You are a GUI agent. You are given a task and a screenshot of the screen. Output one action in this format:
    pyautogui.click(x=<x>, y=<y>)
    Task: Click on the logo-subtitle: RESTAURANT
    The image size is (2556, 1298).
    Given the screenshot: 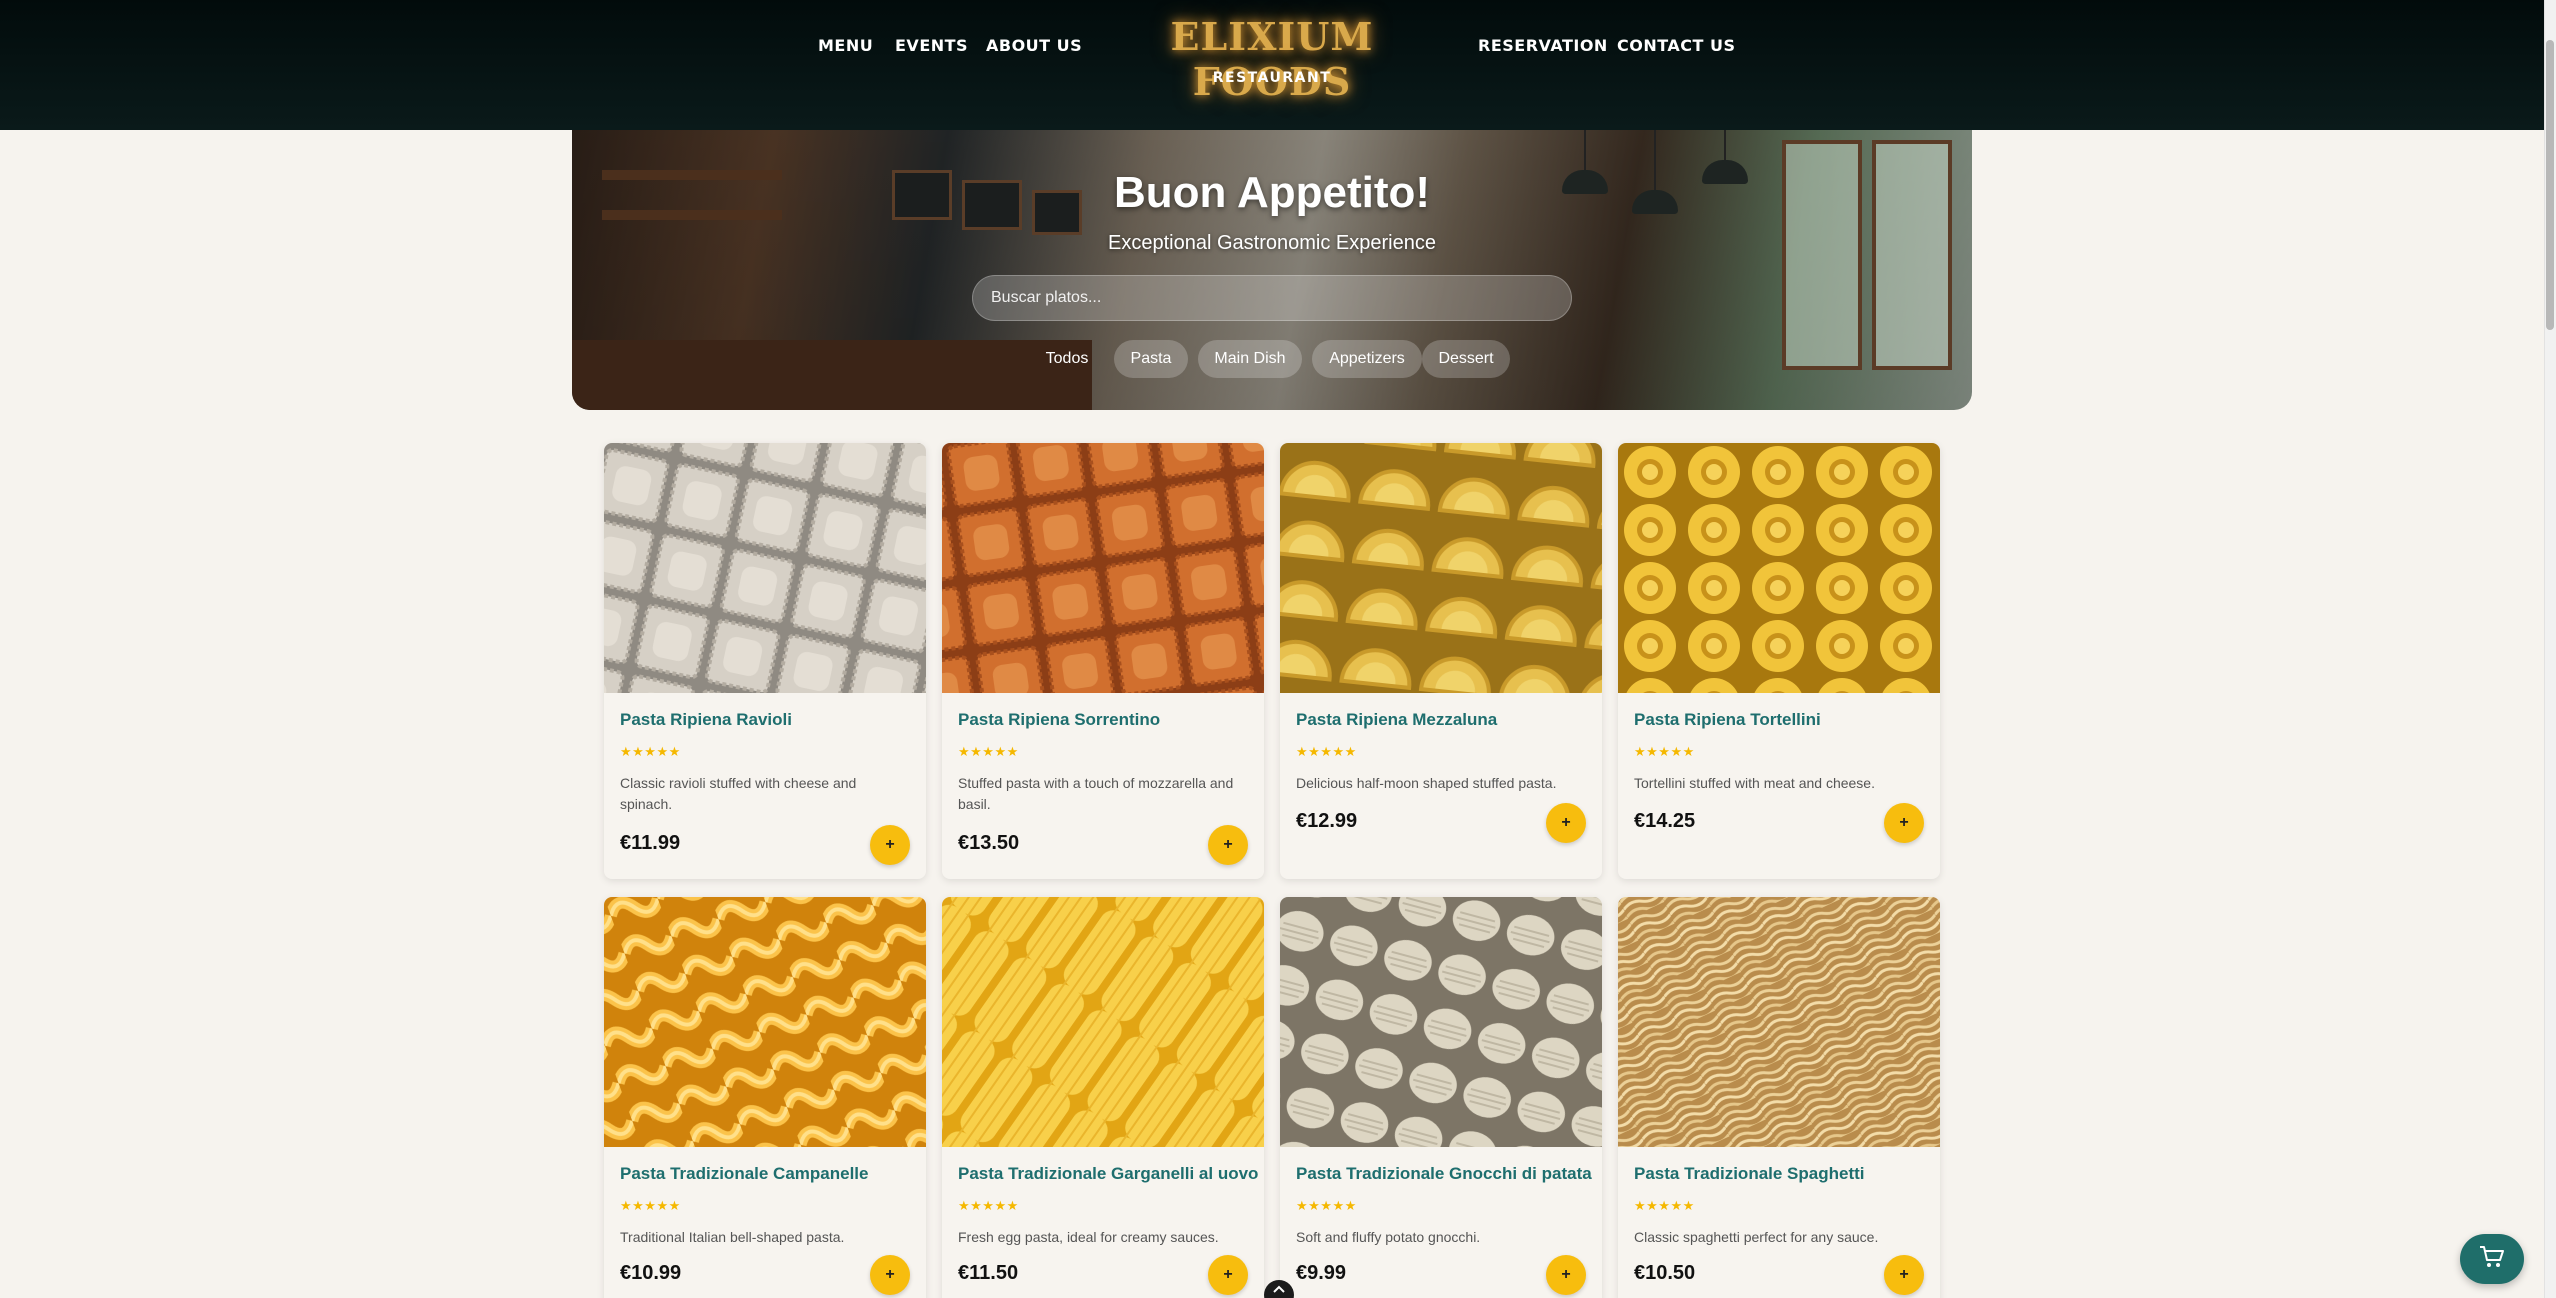 What is the action you would take?
    pyautogui.click(x=1272, y=78)
    